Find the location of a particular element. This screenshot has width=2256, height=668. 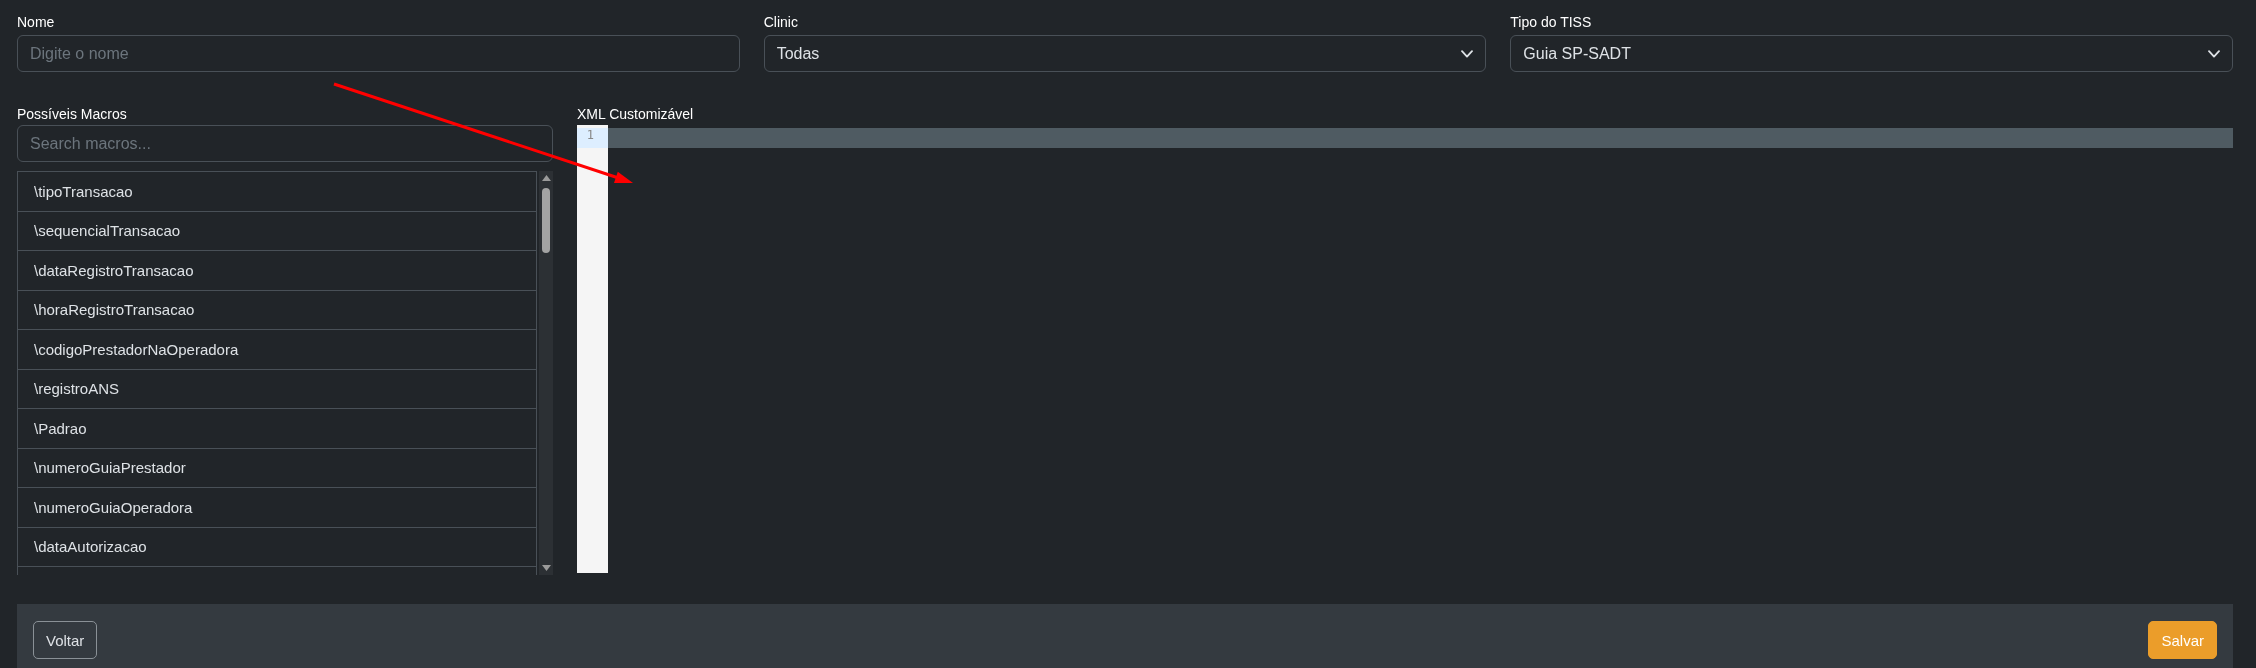

back-button: Voltar is located at coordinates (65, 640).